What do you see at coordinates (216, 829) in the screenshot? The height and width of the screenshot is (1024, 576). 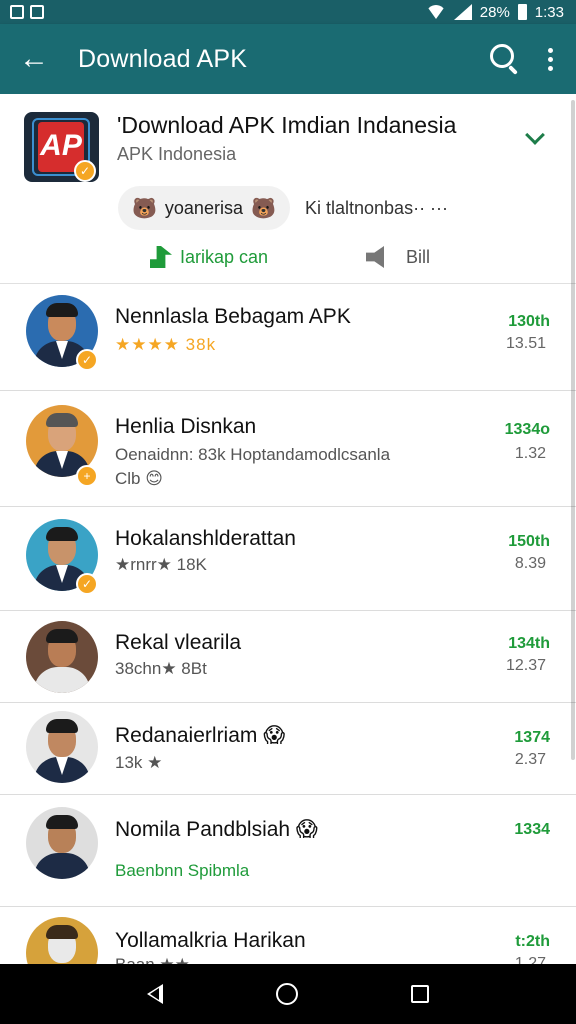 I see `item-title: Nomila Pandblsiah 😱` at bounding box center [216, 829].